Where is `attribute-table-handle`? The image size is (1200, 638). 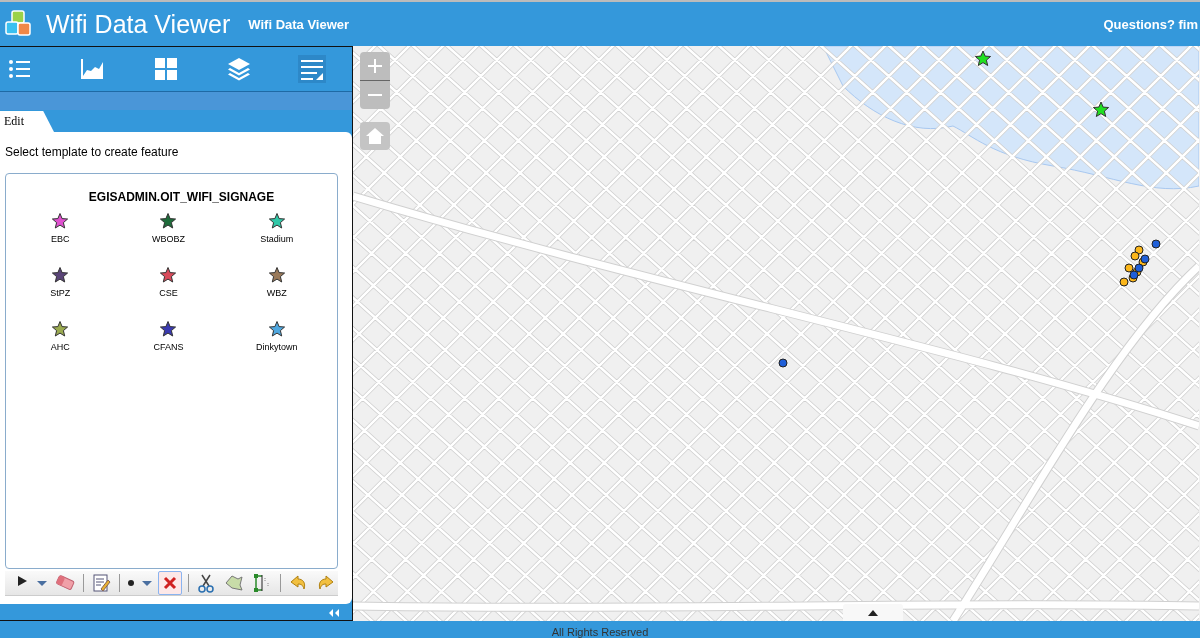
attribute-table-handle is located at coordinates (873, 612).